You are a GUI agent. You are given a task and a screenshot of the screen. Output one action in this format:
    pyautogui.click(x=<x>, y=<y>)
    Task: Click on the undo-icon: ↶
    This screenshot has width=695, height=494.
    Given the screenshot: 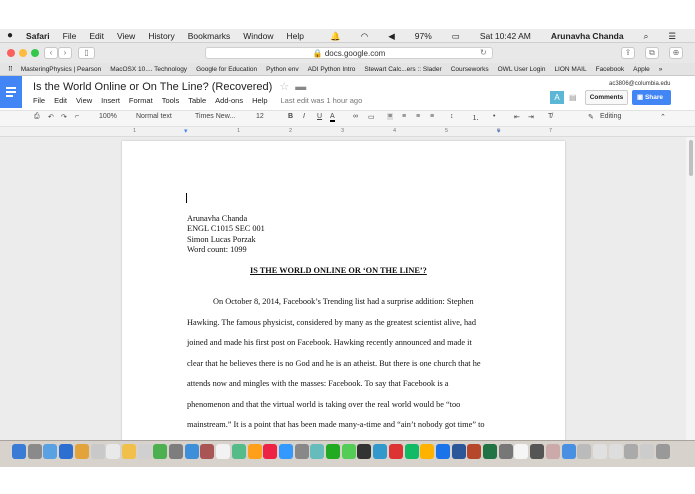 What is the action you would take?
    pyautogui.click(x=51, y=117)
    